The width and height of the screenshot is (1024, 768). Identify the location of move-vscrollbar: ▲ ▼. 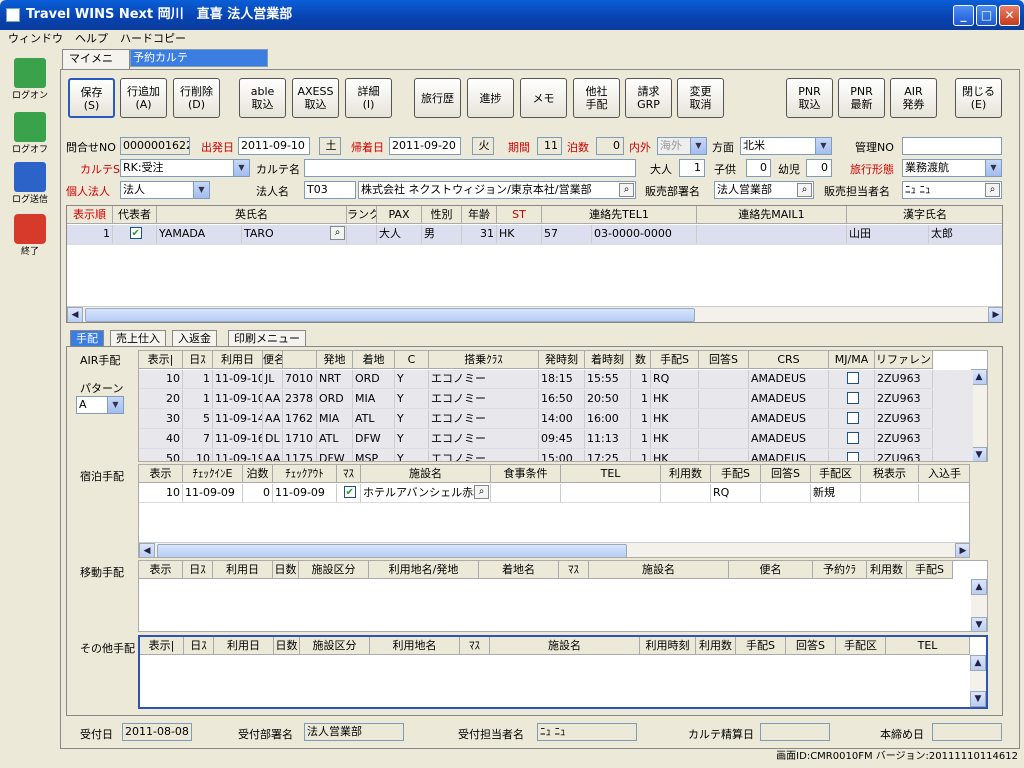
(979, 605).